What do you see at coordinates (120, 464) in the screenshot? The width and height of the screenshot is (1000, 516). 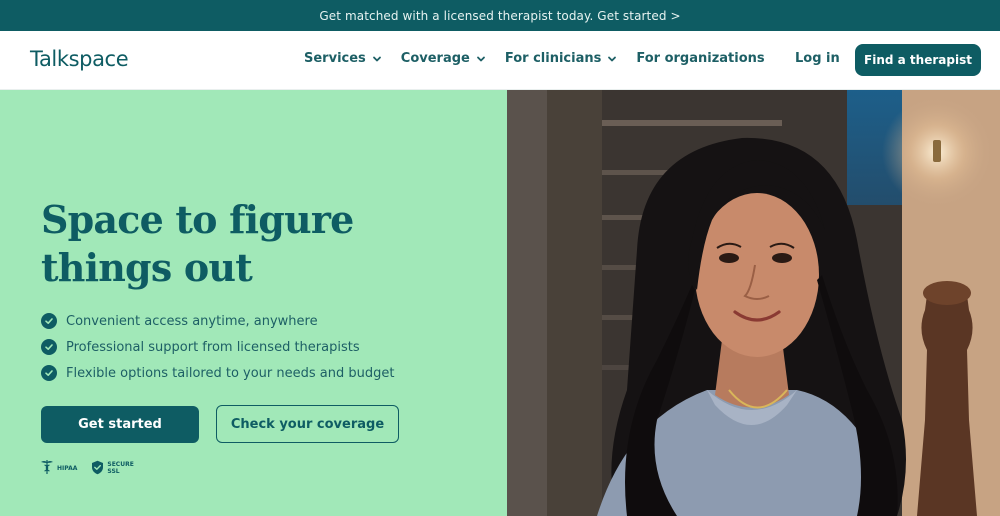 I see `secure-label: SECURE` at bounding box center [120, 464].